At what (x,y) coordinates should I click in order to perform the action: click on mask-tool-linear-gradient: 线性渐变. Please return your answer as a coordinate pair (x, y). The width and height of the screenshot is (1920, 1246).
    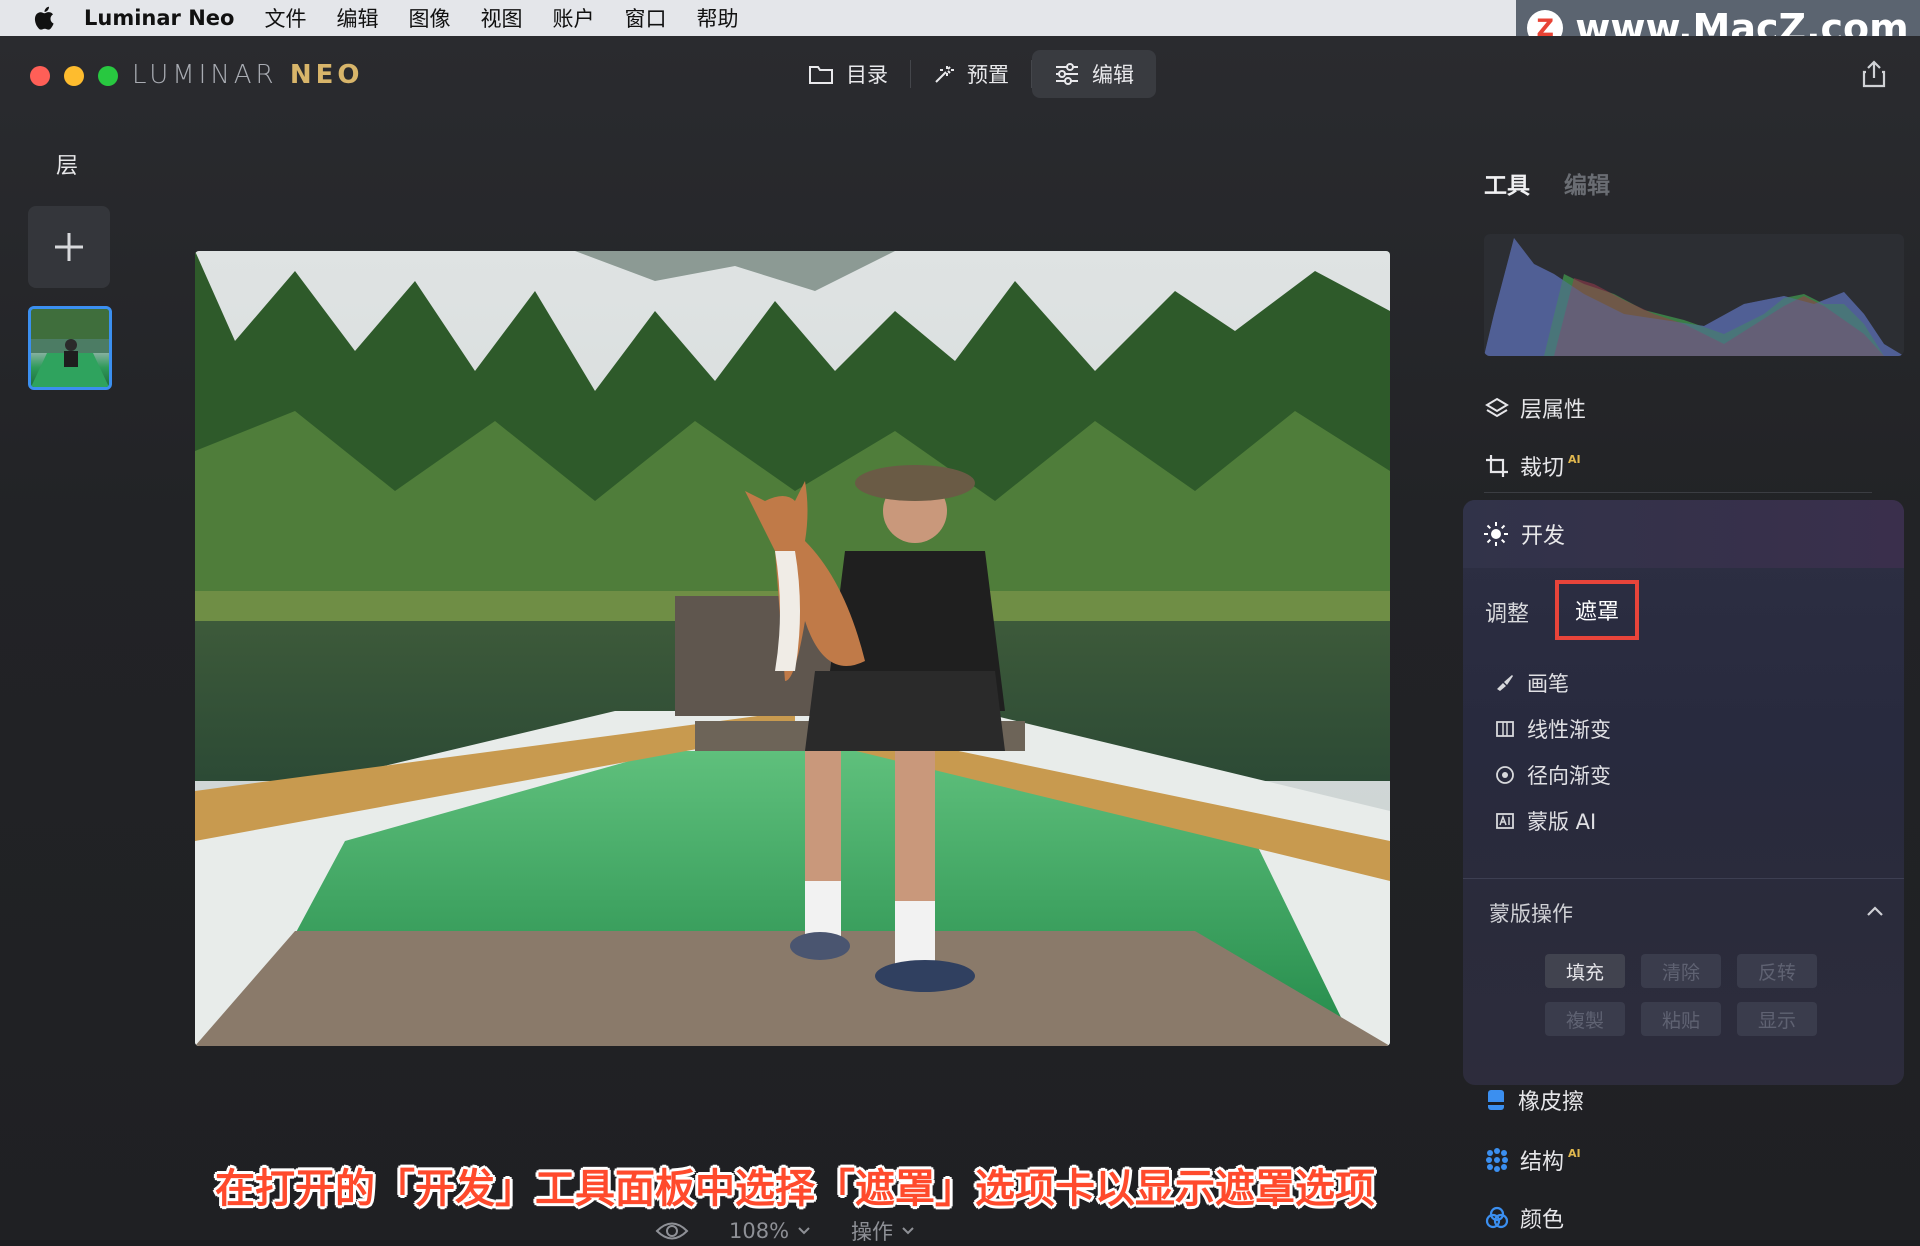
    Looking at the image, I should click on (1553, 729).